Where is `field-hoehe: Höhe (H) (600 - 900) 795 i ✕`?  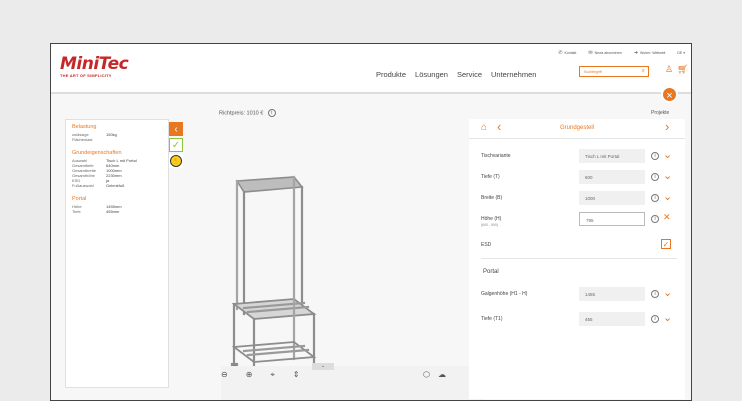 field-hoehe: Höhe (H) (600 - 900) 795 i ✕ is located at coordinates (581, 222).